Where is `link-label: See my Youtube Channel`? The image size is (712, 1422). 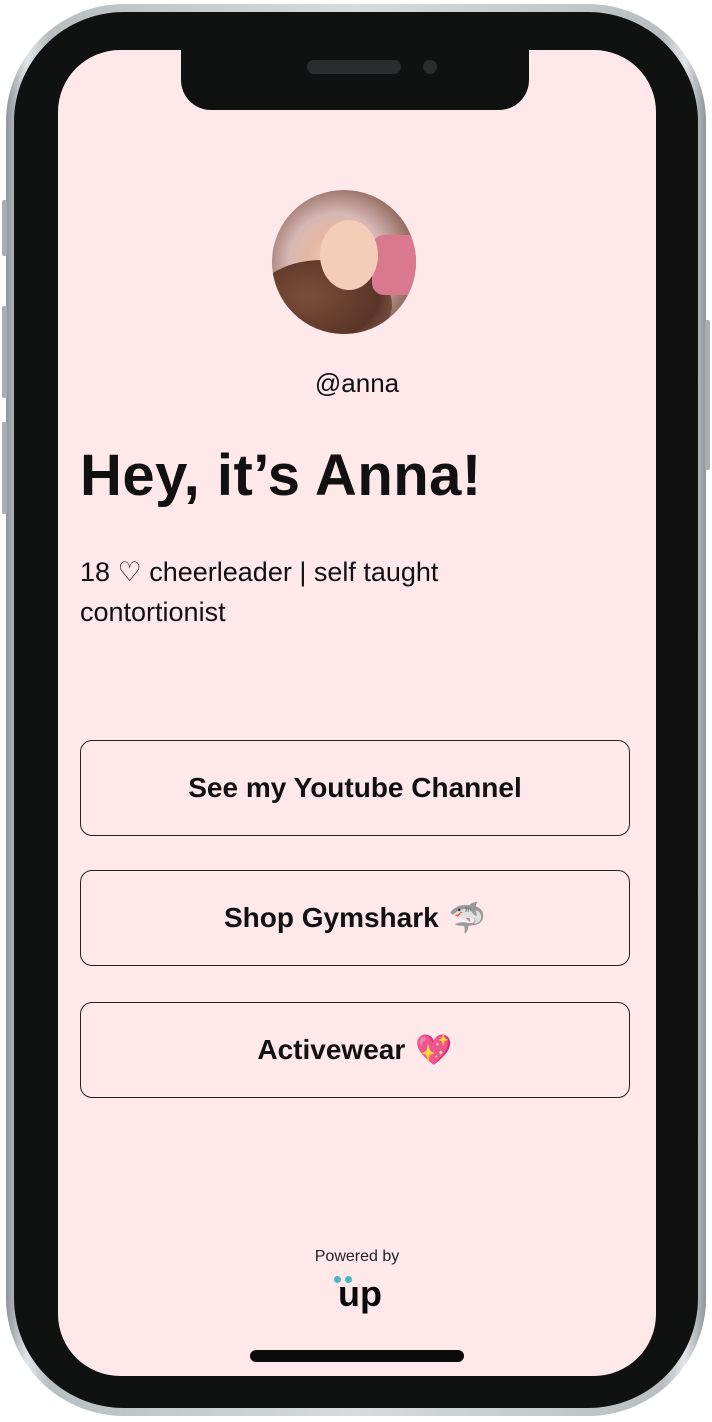
link-label: See my Youtube Channel is located at coordinates (355, 787).